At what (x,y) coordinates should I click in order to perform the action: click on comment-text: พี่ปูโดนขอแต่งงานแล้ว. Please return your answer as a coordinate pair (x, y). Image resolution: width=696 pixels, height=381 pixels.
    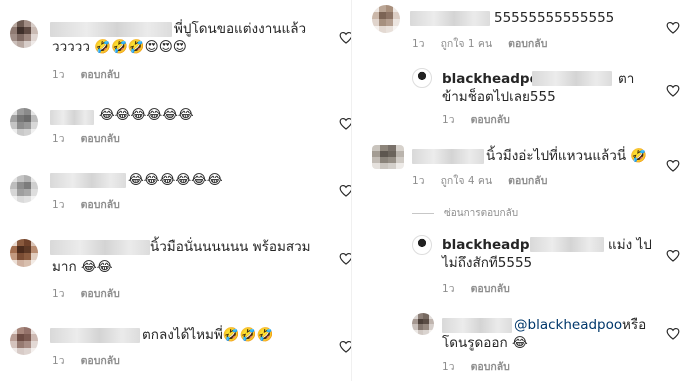
    Looking at the image, I should click on (240, 29).